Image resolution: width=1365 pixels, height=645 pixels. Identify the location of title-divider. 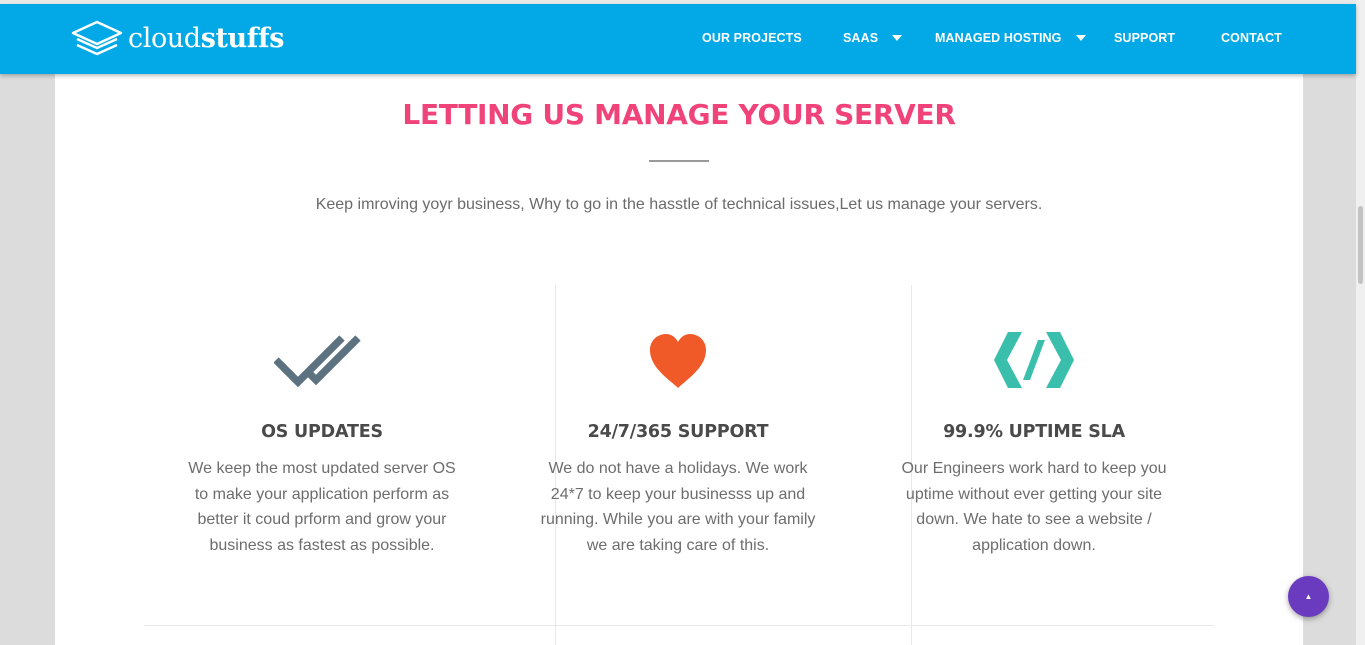
(679, 161).